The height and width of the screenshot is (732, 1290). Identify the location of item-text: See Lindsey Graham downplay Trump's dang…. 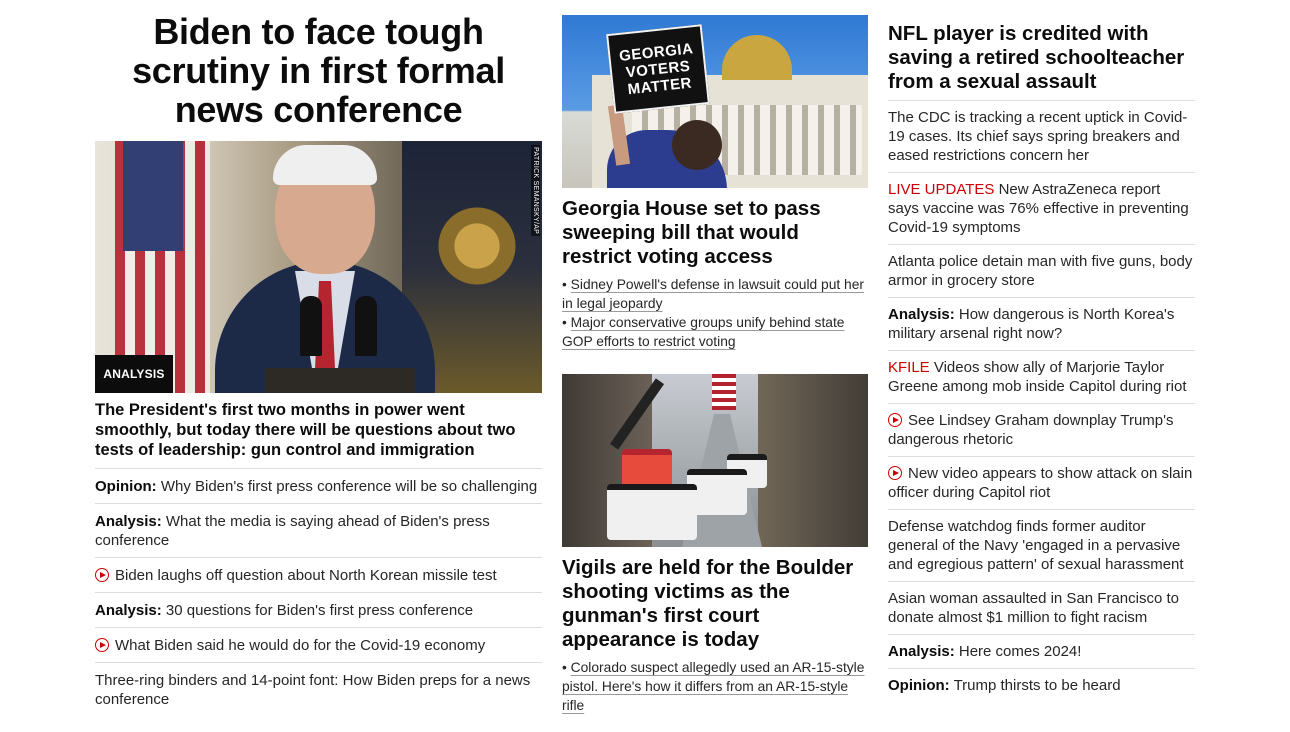
(1031, 430).